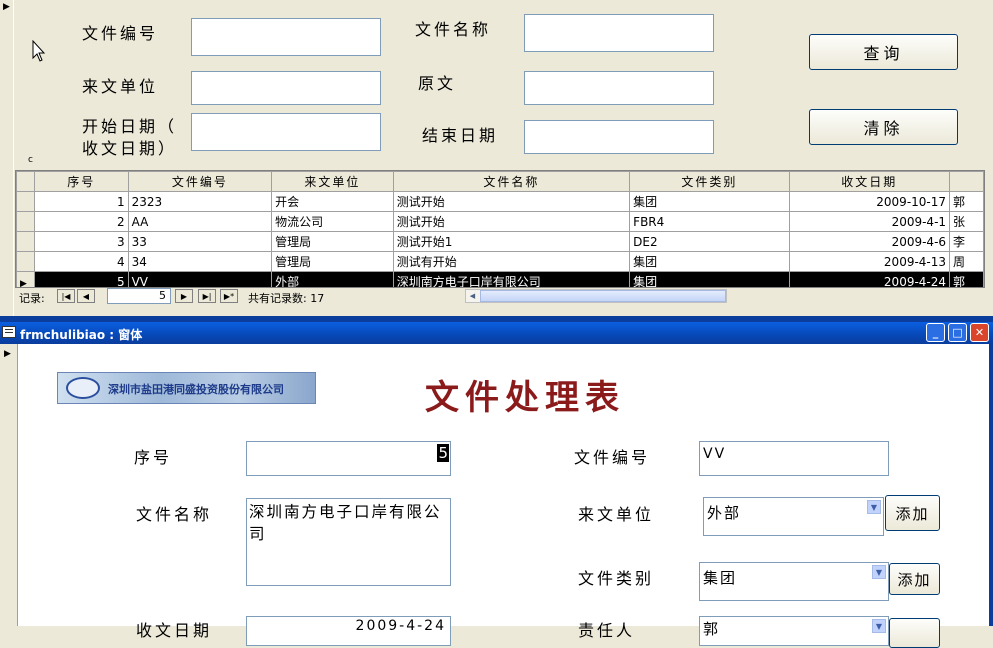 This screenshot has height=648, width=993. Describe the element at coordinates (794, 631) in the screenshot. I see `responsible-combobox: 郭 ▼` at that location.